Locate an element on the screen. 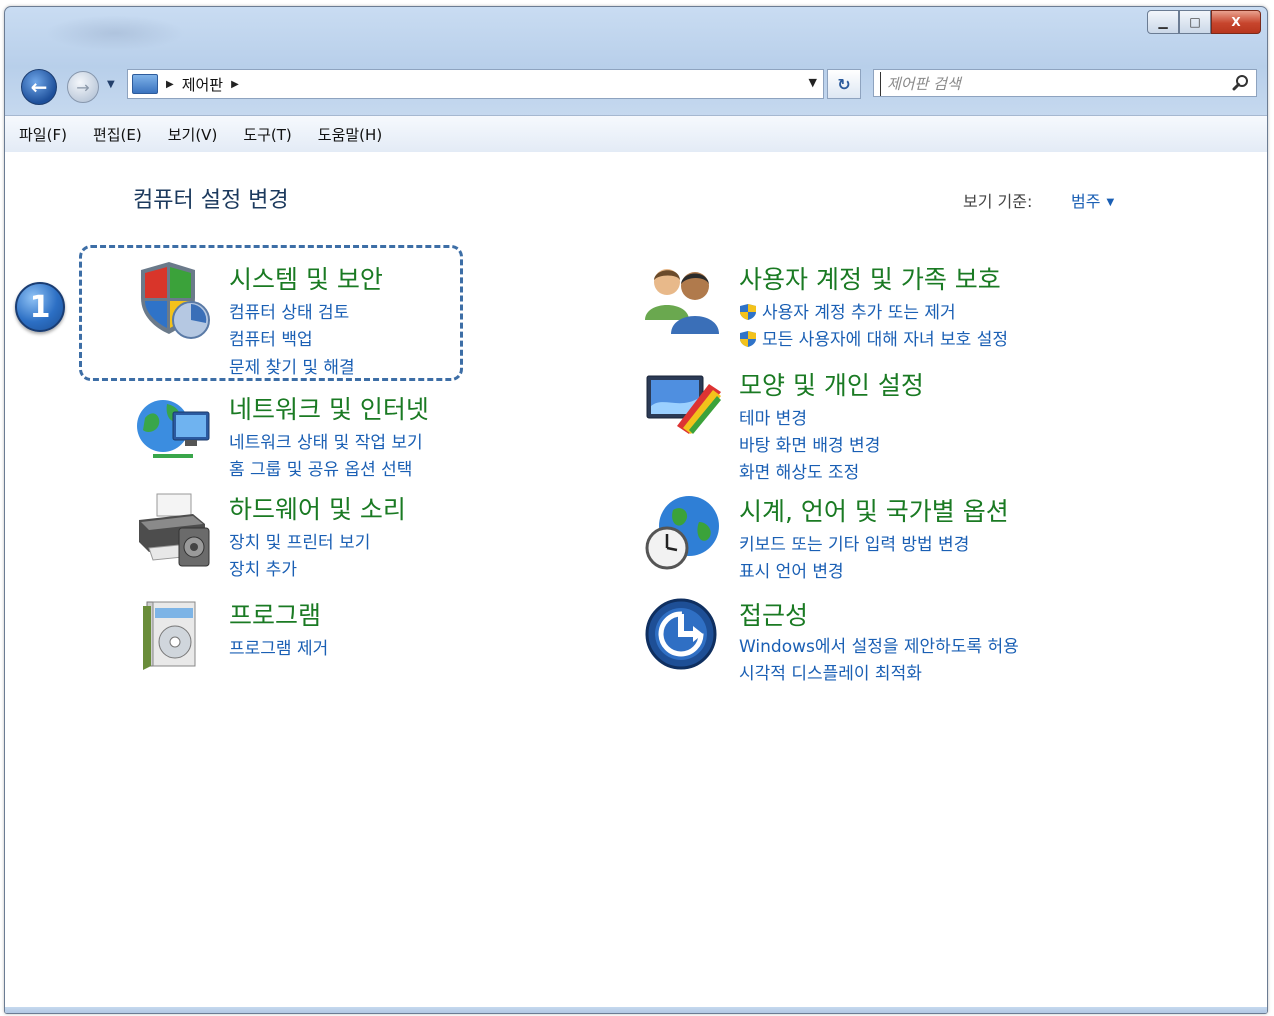 Image resolution: width=1274 pixels, height=1016 pixels. menu-bar: 파일(F) 편집(E) 보기(V) 도구(T) 도움말(H) is located at coordinates (636, 134).